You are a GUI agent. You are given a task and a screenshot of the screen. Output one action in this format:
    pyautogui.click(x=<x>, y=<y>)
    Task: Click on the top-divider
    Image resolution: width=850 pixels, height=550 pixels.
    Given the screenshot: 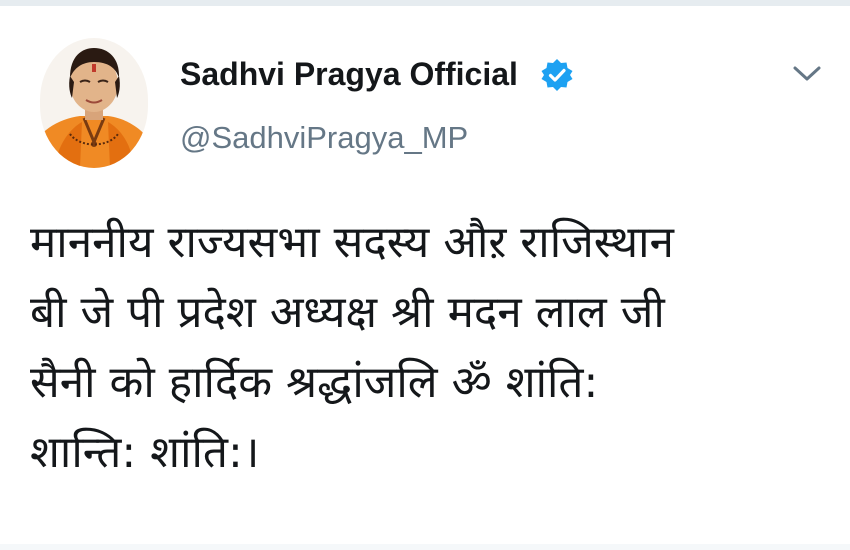 What is the action you would take?
    pyautogui.click(x=425, y=3)
    